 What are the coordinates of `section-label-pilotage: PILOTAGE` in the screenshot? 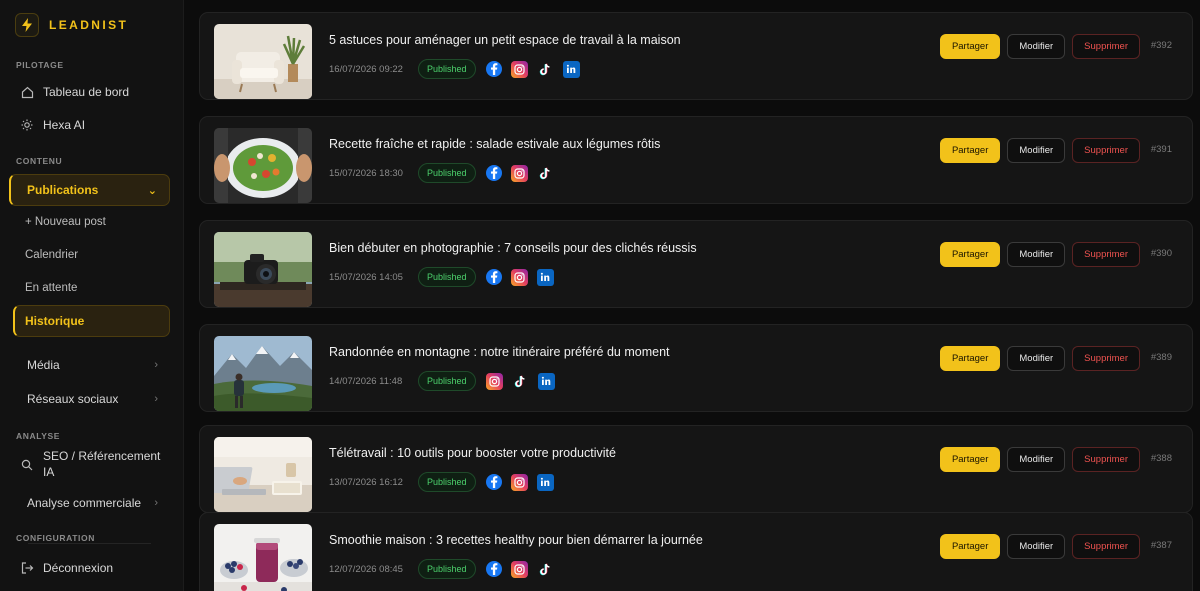 It's located at (40, 65).